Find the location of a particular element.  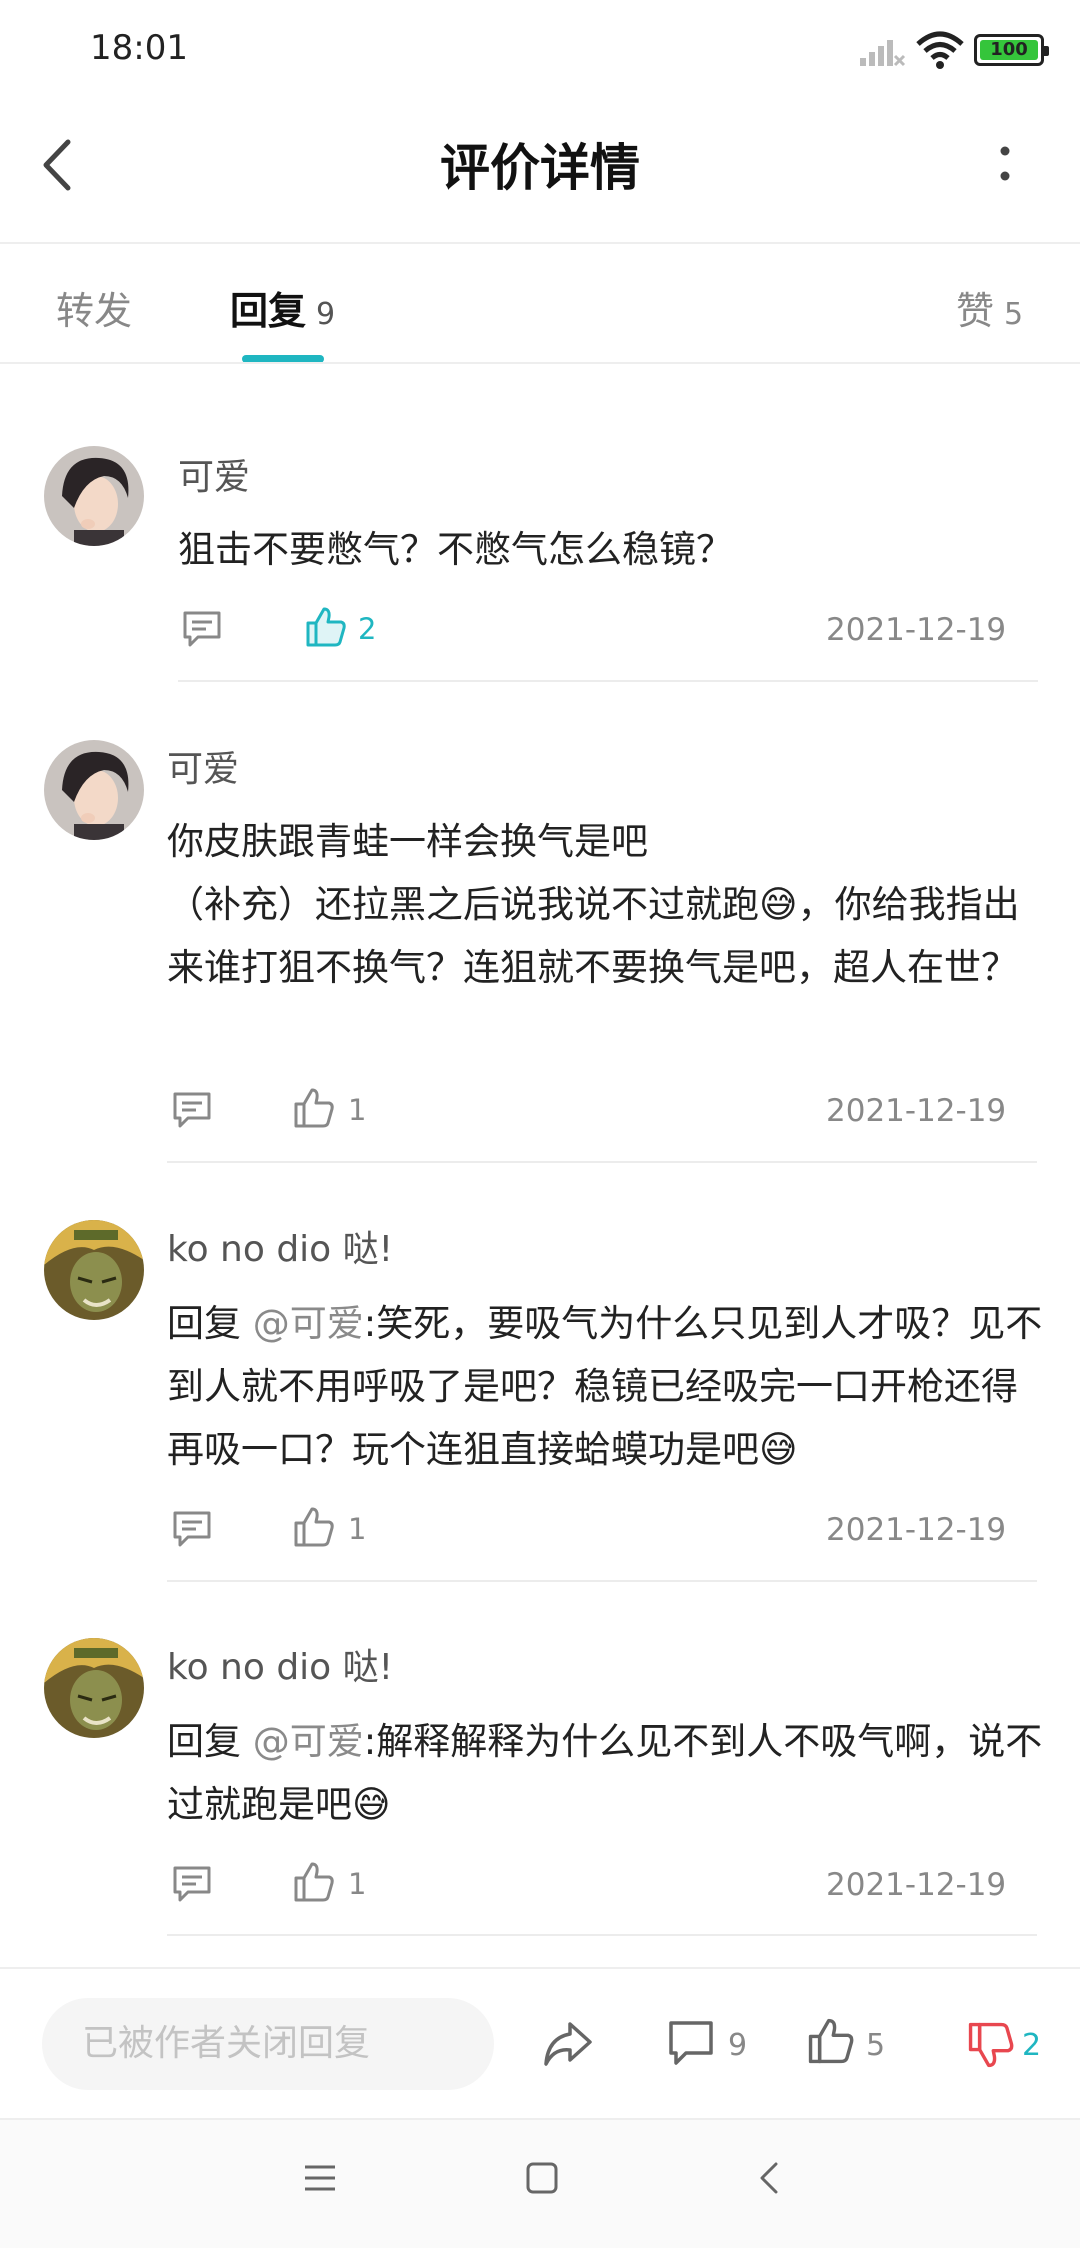

like-total-count: 5 is located at coordinates (876, 2045).